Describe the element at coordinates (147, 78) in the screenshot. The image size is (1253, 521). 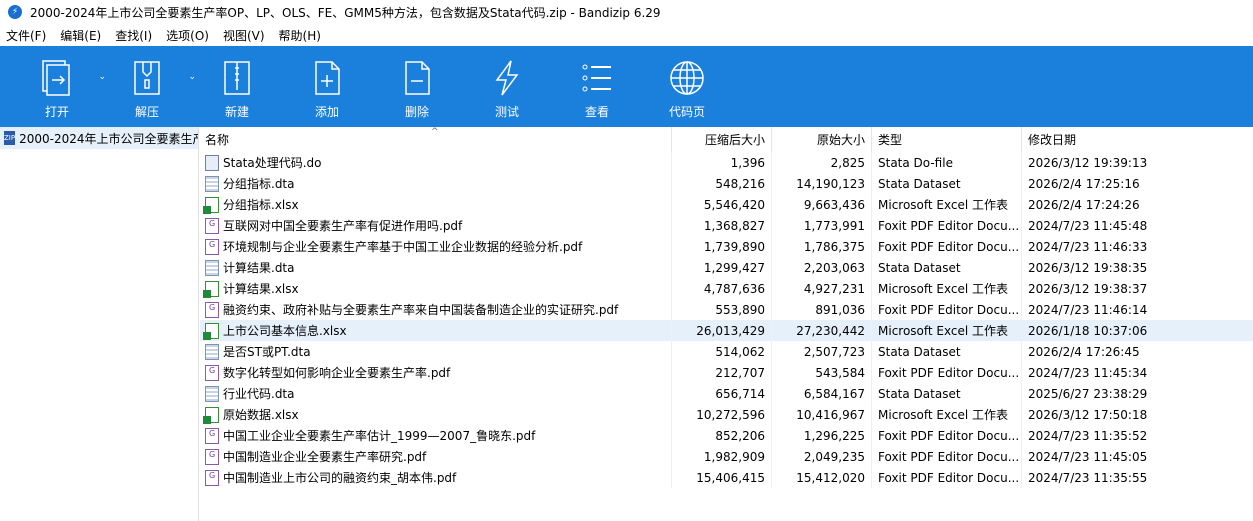
I see `extract-icon` at that location.